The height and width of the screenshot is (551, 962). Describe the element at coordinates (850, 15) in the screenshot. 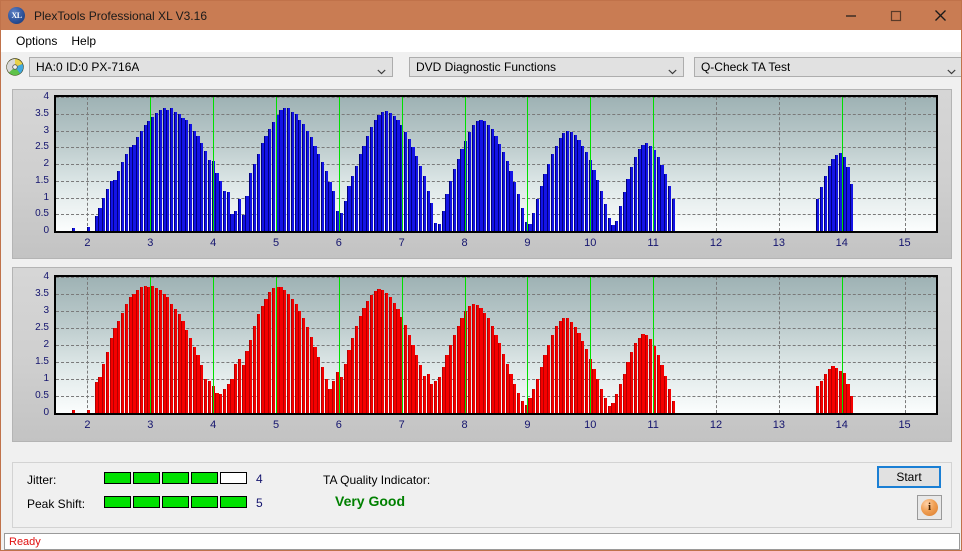

I see `minimize-icon` at that location.